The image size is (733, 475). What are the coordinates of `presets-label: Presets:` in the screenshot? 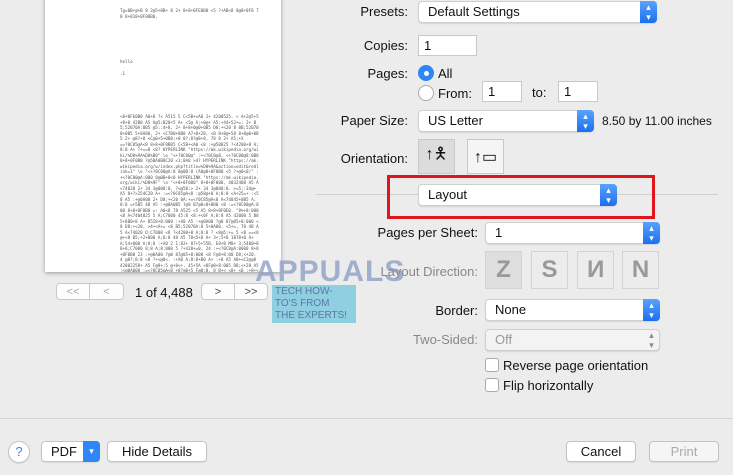 It's located at (384, 11).